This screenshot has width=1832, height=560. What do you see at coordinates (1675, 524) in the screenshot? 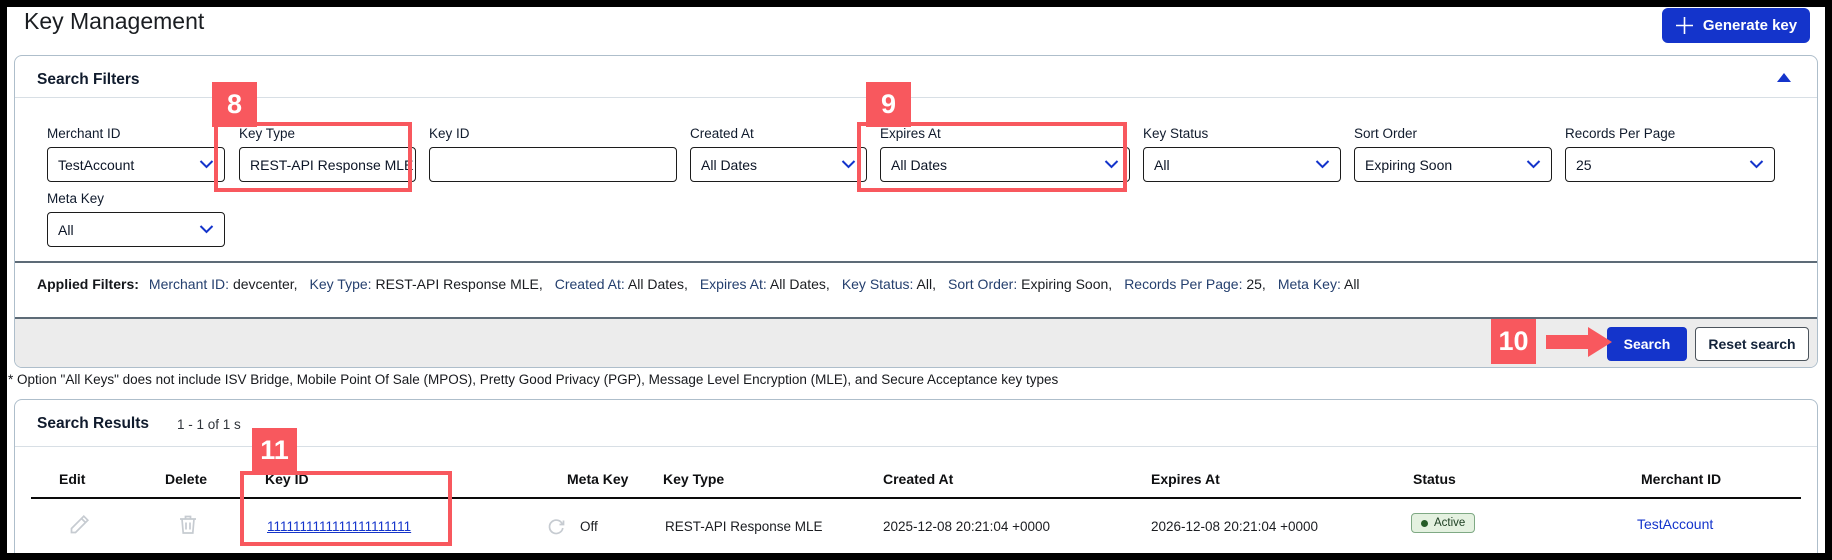
I see `merchant-id-link: TestAccount` at bounding box center [1675, 524].